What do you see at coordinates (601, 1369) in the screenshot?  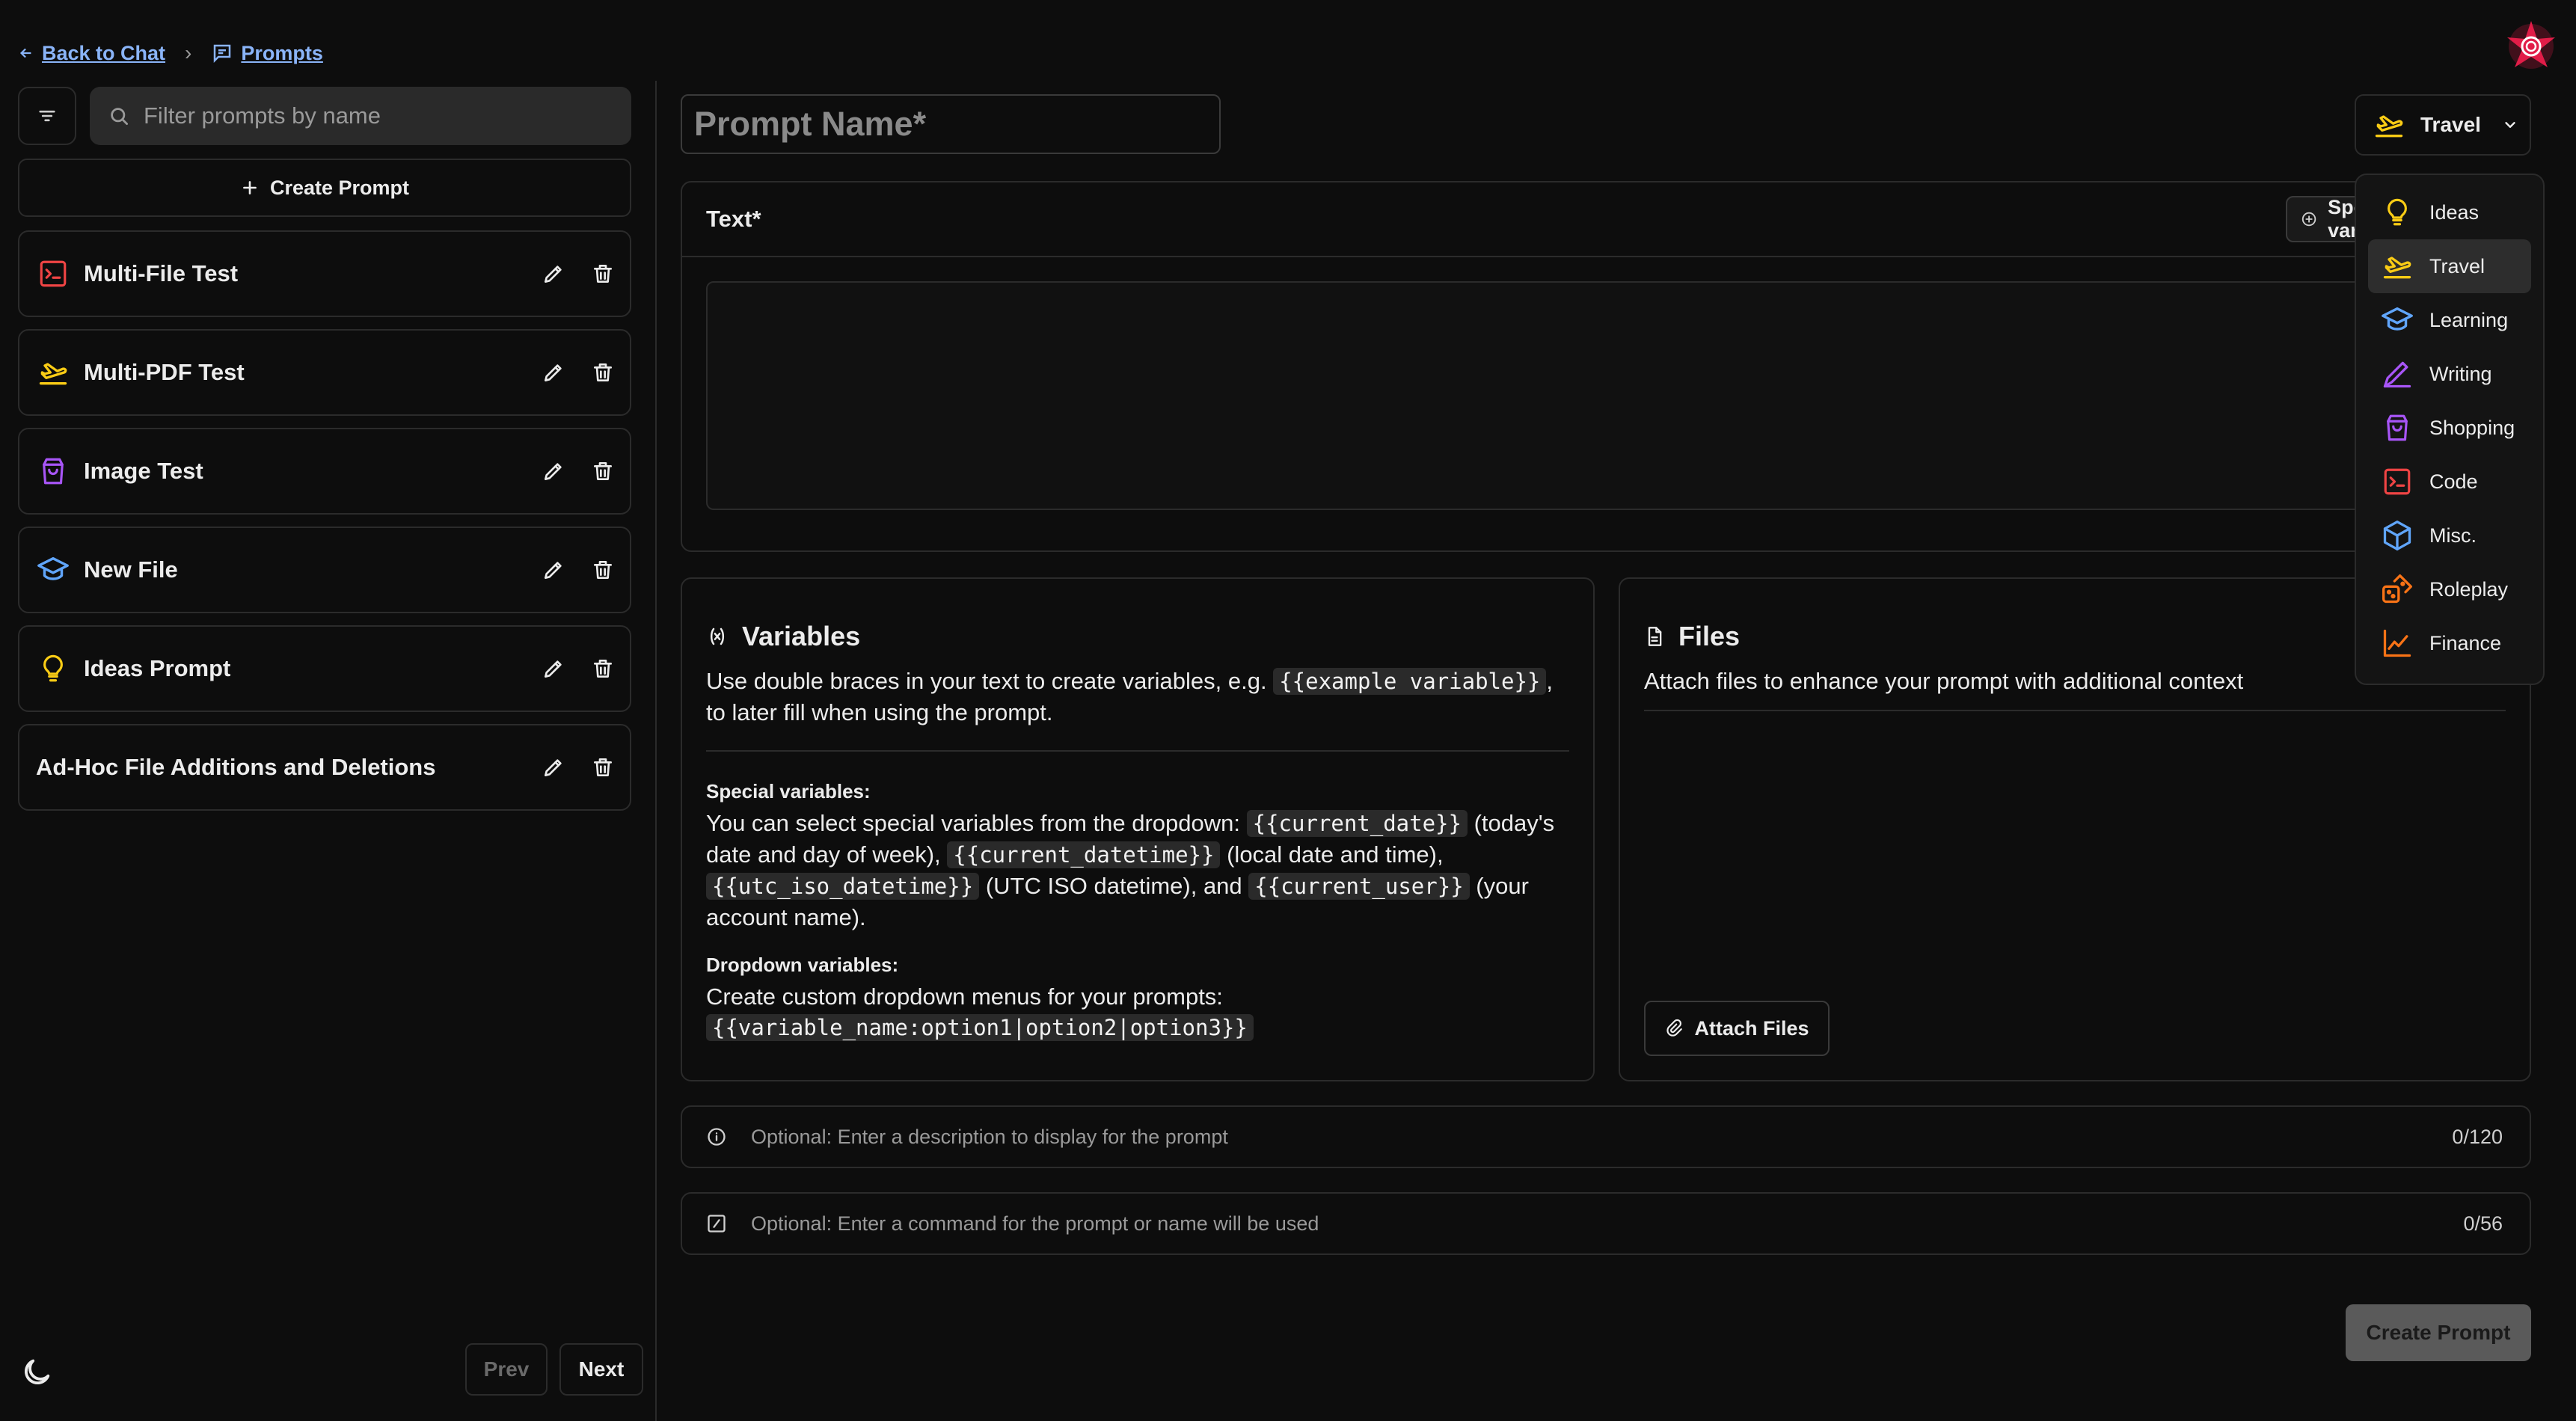 I see `next-page-button: Next` at bounding box center [601, 1369].